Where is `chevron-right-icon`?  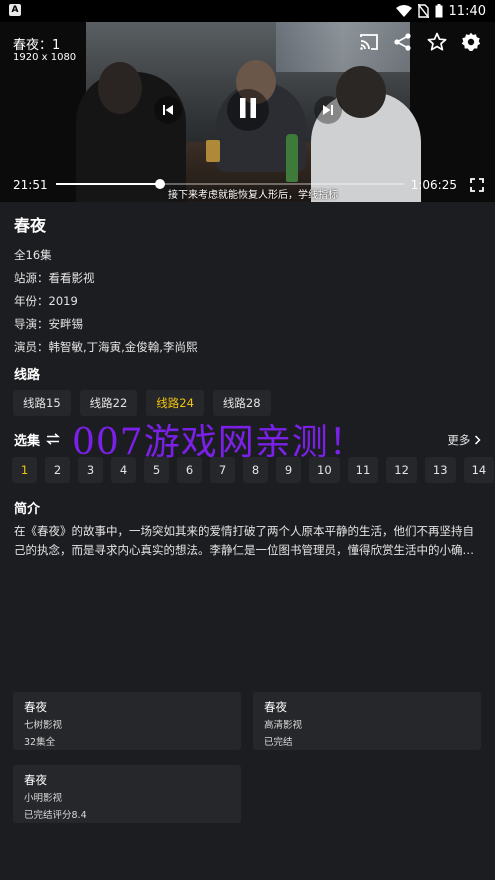
chevron-right-icon is located at coordinates (477, 440).